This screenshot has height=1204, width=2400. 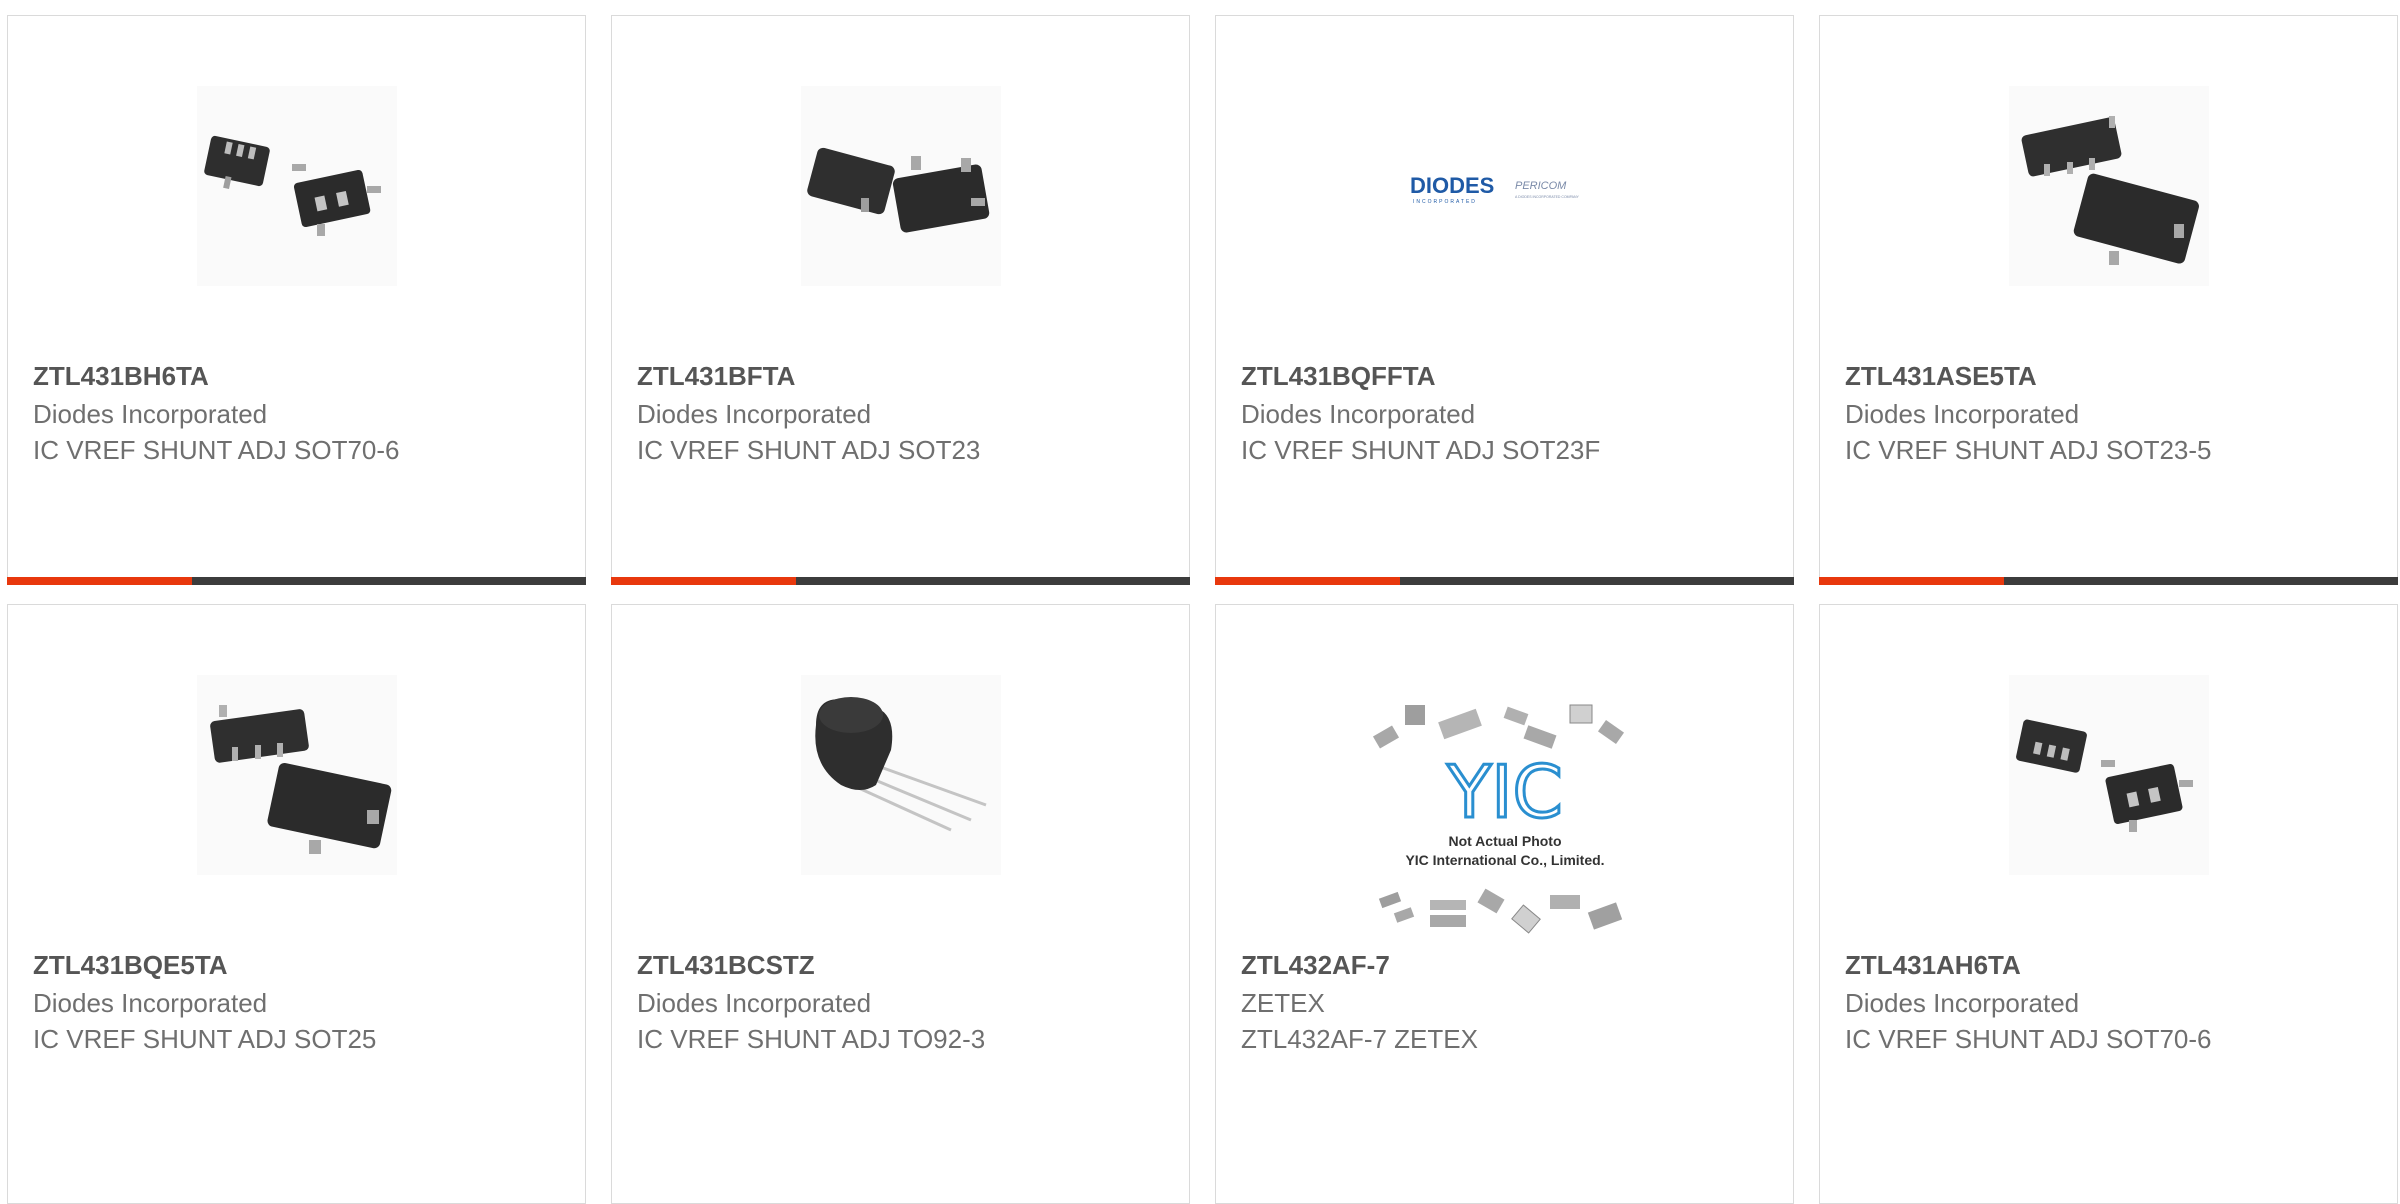 I want to click on product-description: IC VREF SHUNT ADJ SOT23, so click(x=809, y=450).